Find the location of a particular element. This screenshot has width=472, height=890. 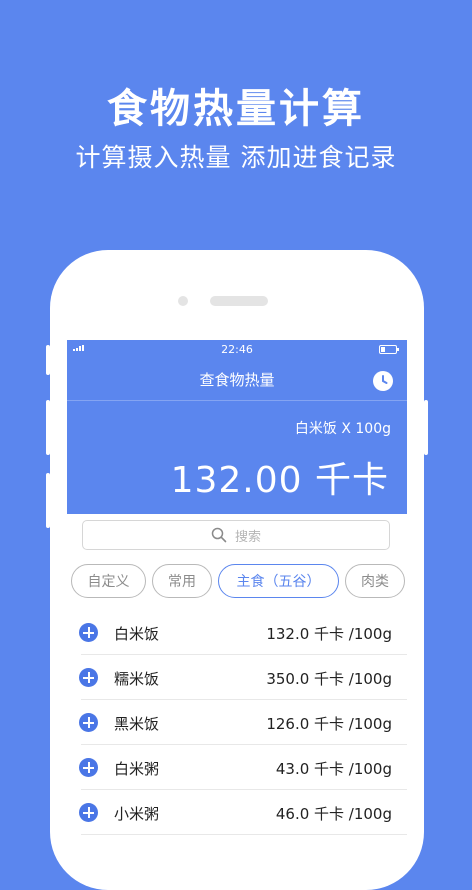

food-name: 糯米饭 is located at coordinates (137, 679).